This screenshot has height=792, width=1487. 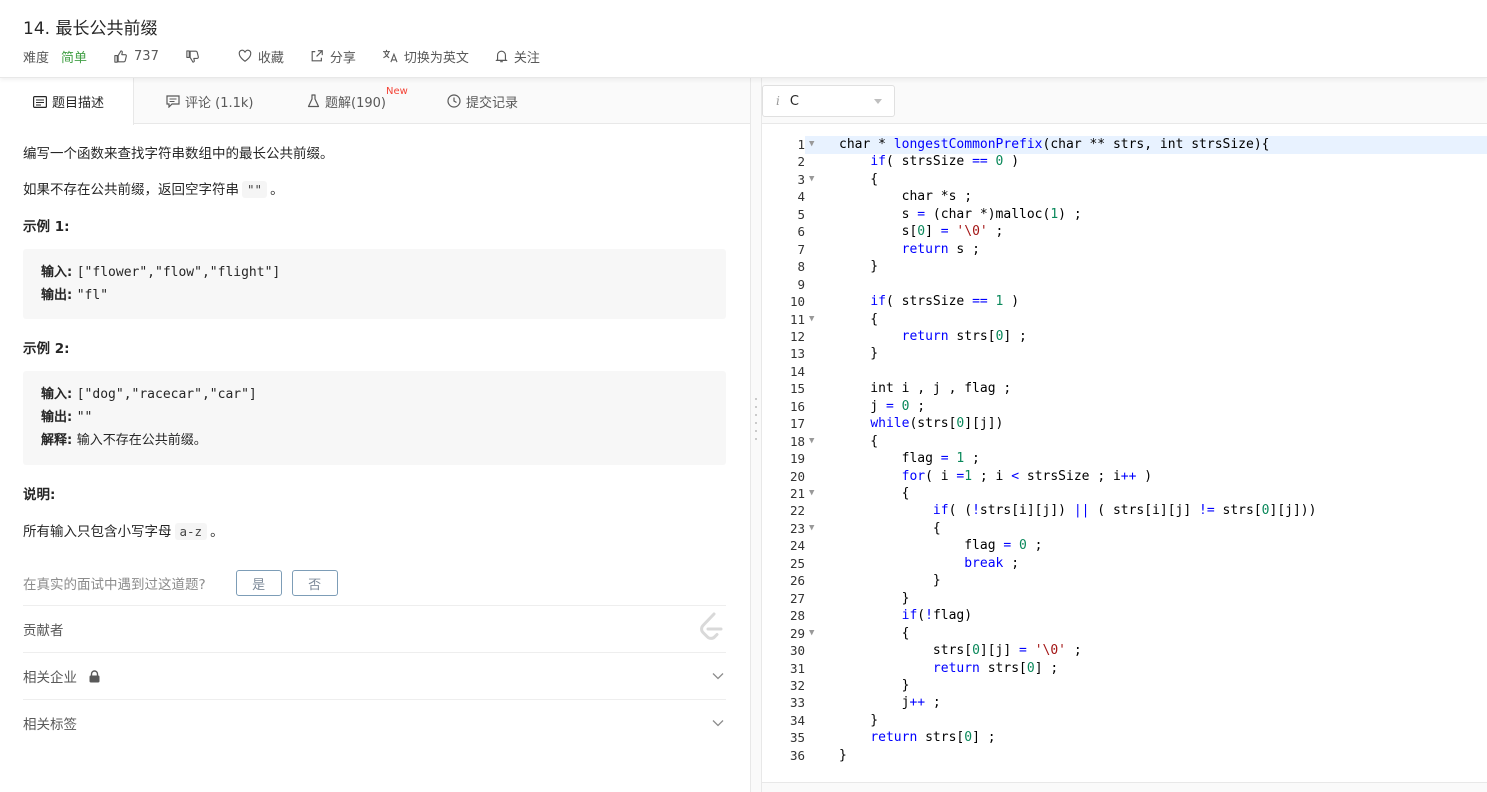 I want to click on code-line: 10 if( strsSize == 1 ), so click(x=1124, y=302).